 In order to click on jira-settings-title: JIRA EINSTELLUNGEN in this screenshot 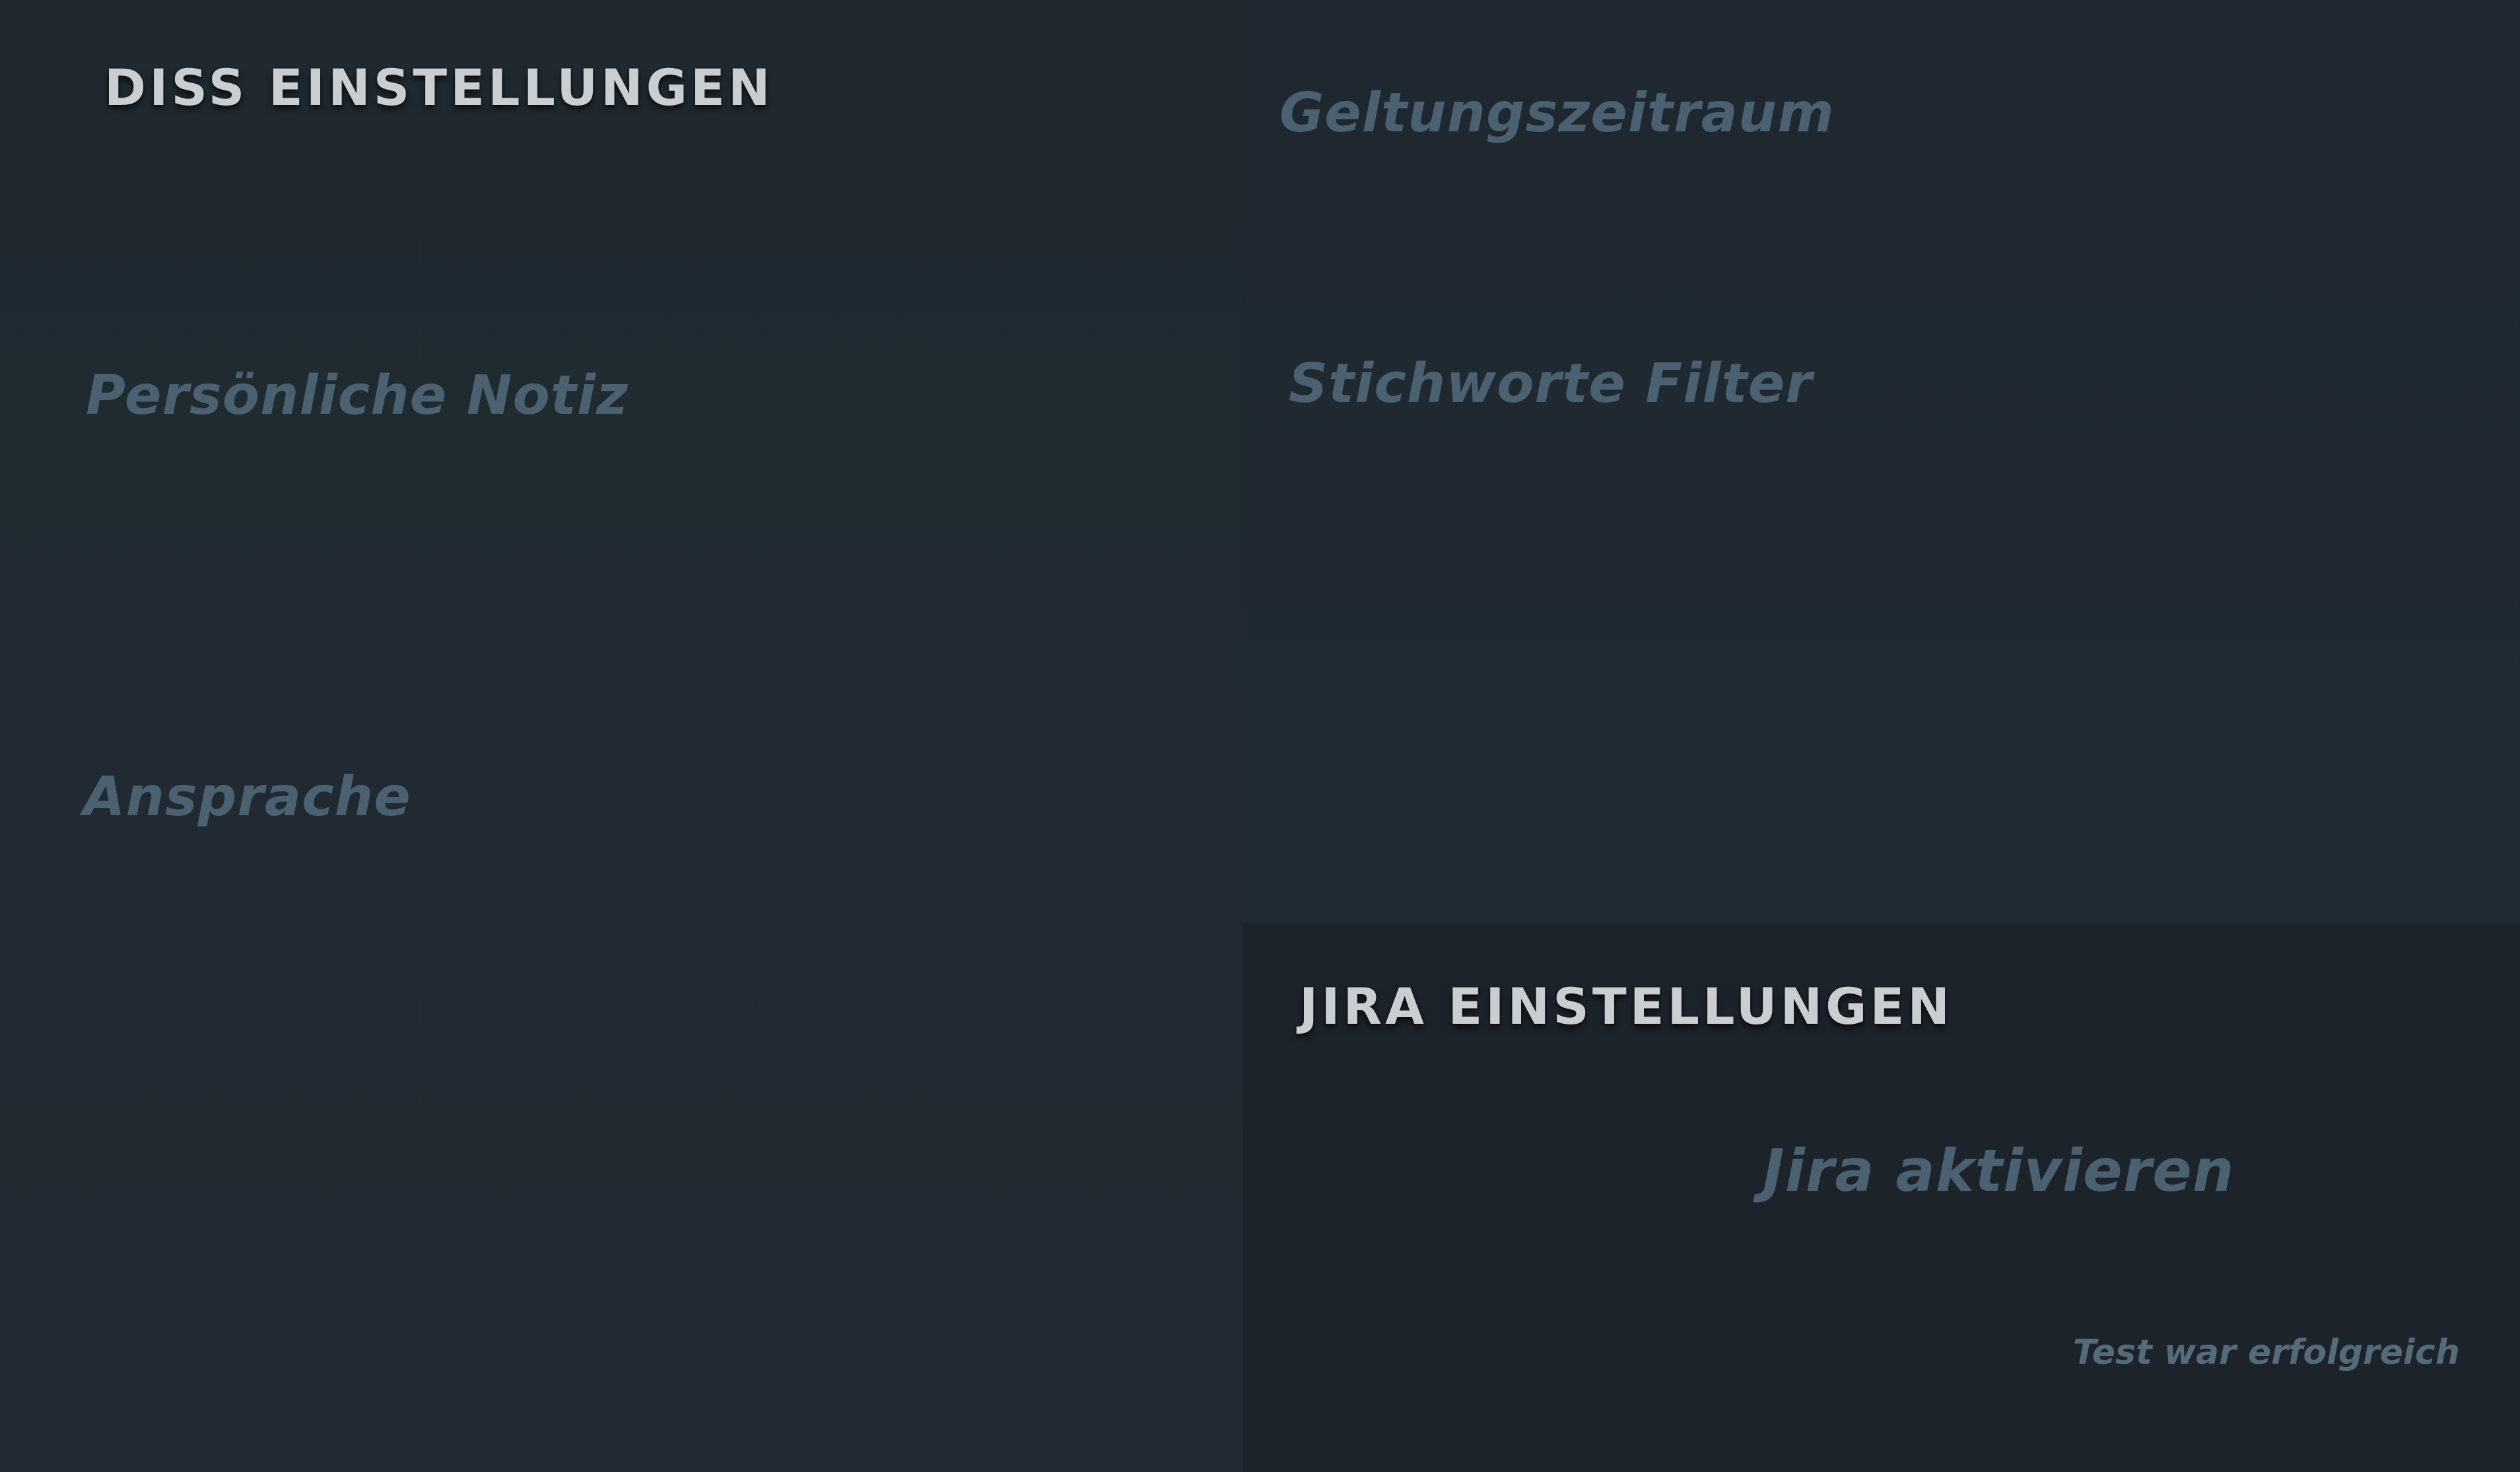, I will do `click(1626, 1006)`.